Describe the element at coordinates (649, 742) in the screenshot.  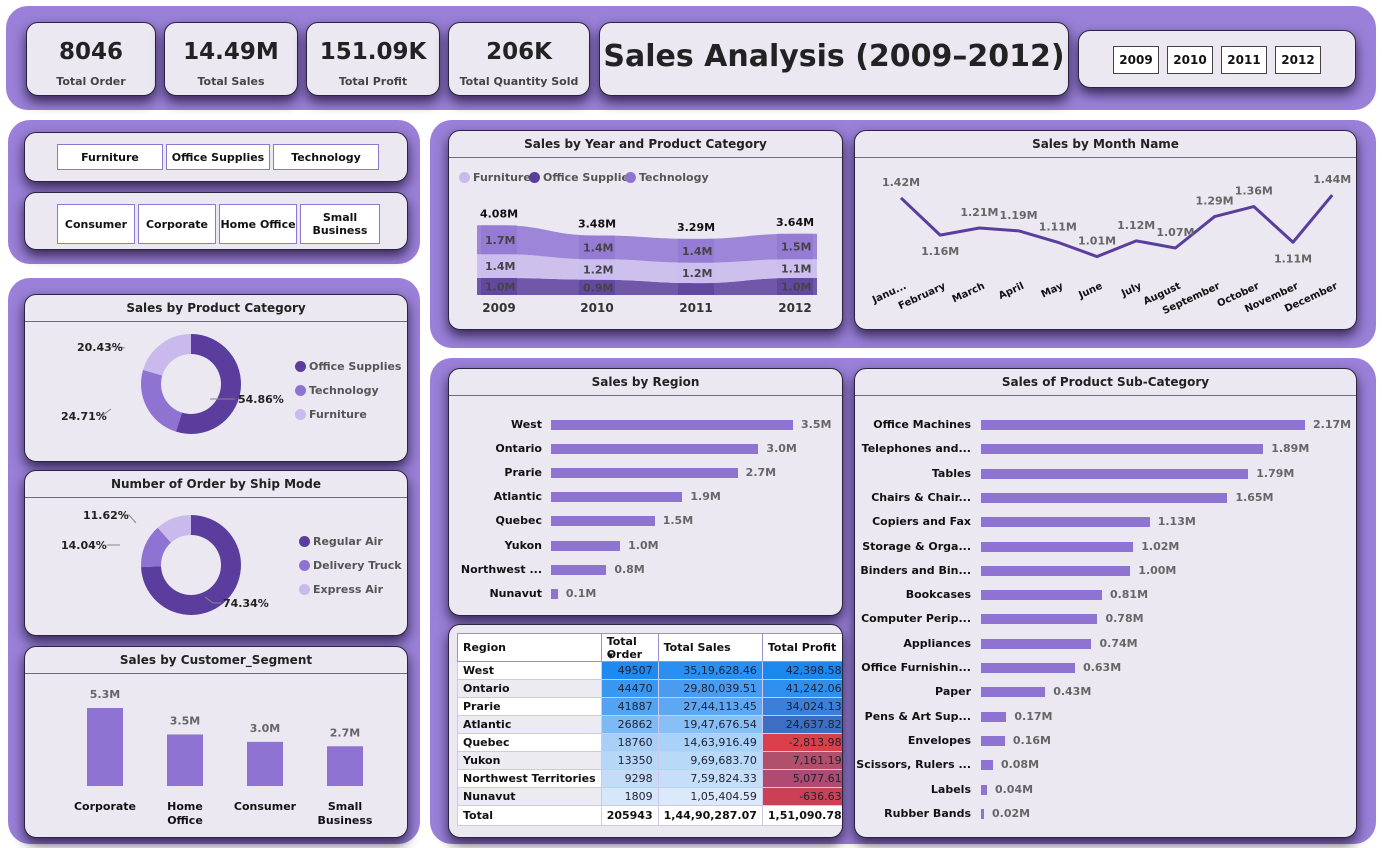
I see `table-row: Quebec 18760 14,63,916.49 -2,813.98` at that location.